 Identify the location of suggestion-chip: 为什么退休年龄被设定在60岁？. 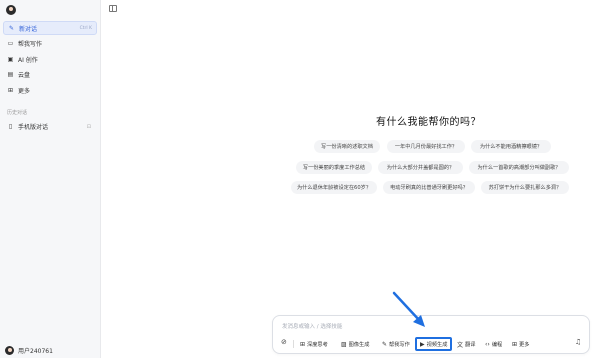
(334, 187).